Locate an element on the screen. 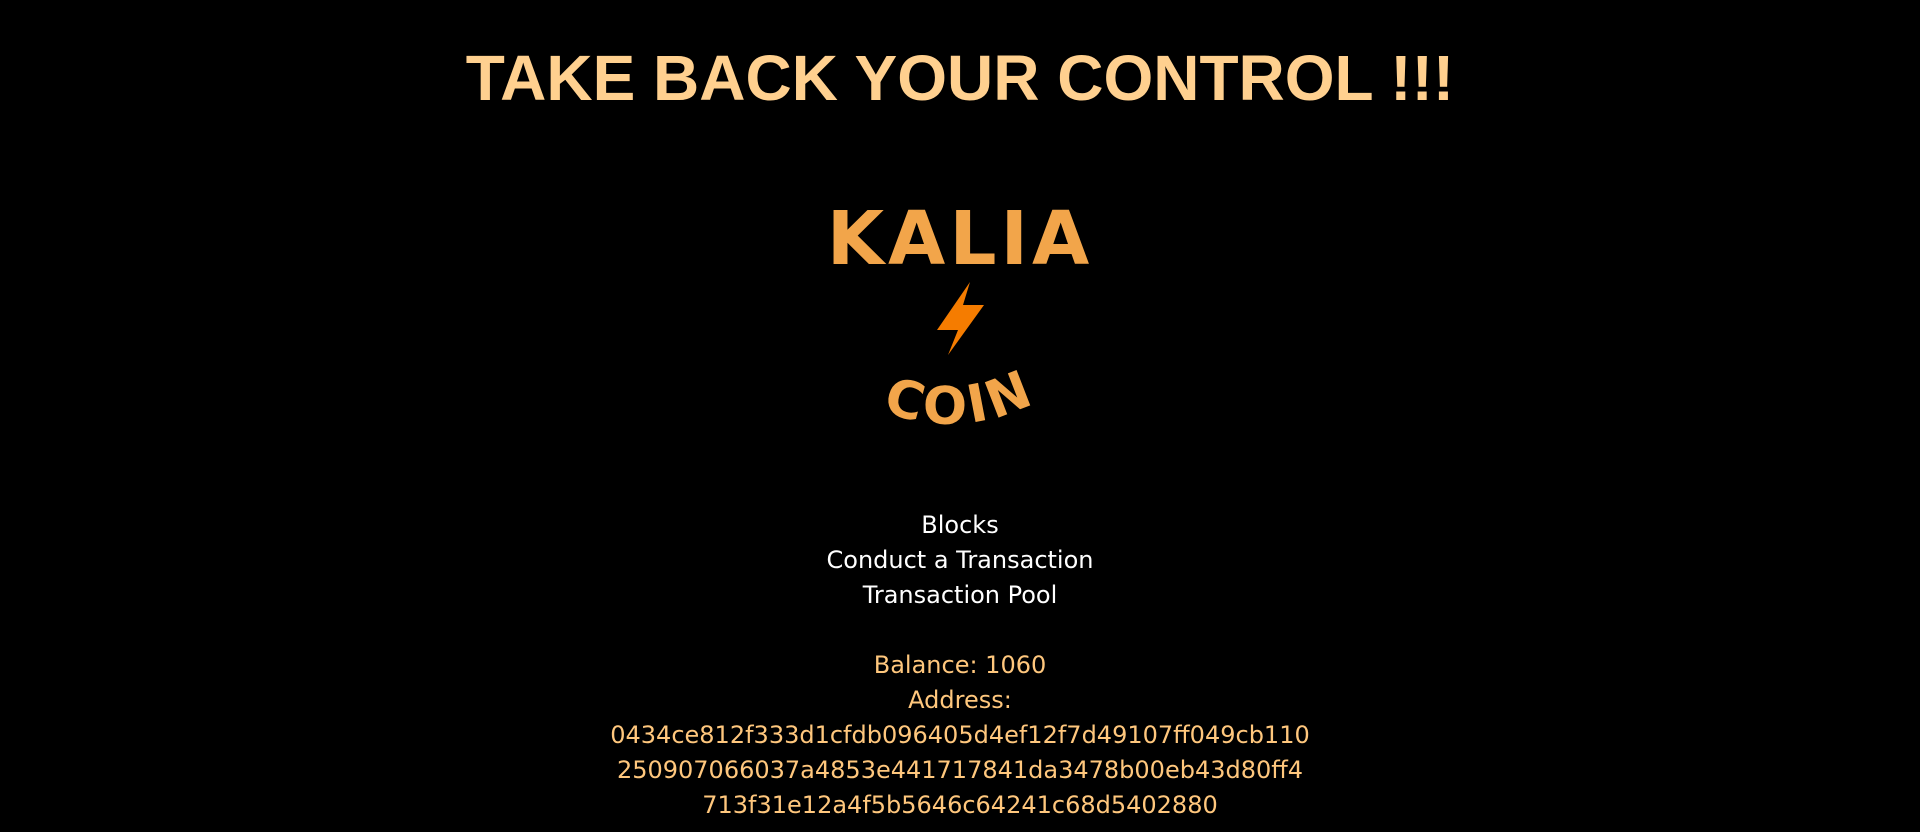 This screenshot has height=832, width=1920. nav-link-transaction-pool: Transaction Pool is located at coordinates (960, 595).